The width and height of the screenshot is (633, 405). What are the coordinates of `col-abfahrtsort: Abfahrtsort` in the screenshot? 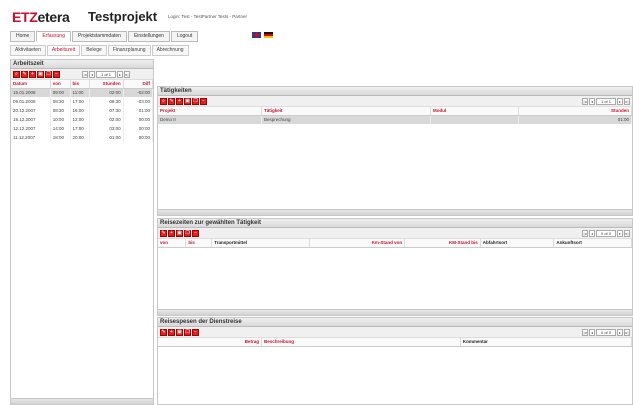 It's located at (517, 243).